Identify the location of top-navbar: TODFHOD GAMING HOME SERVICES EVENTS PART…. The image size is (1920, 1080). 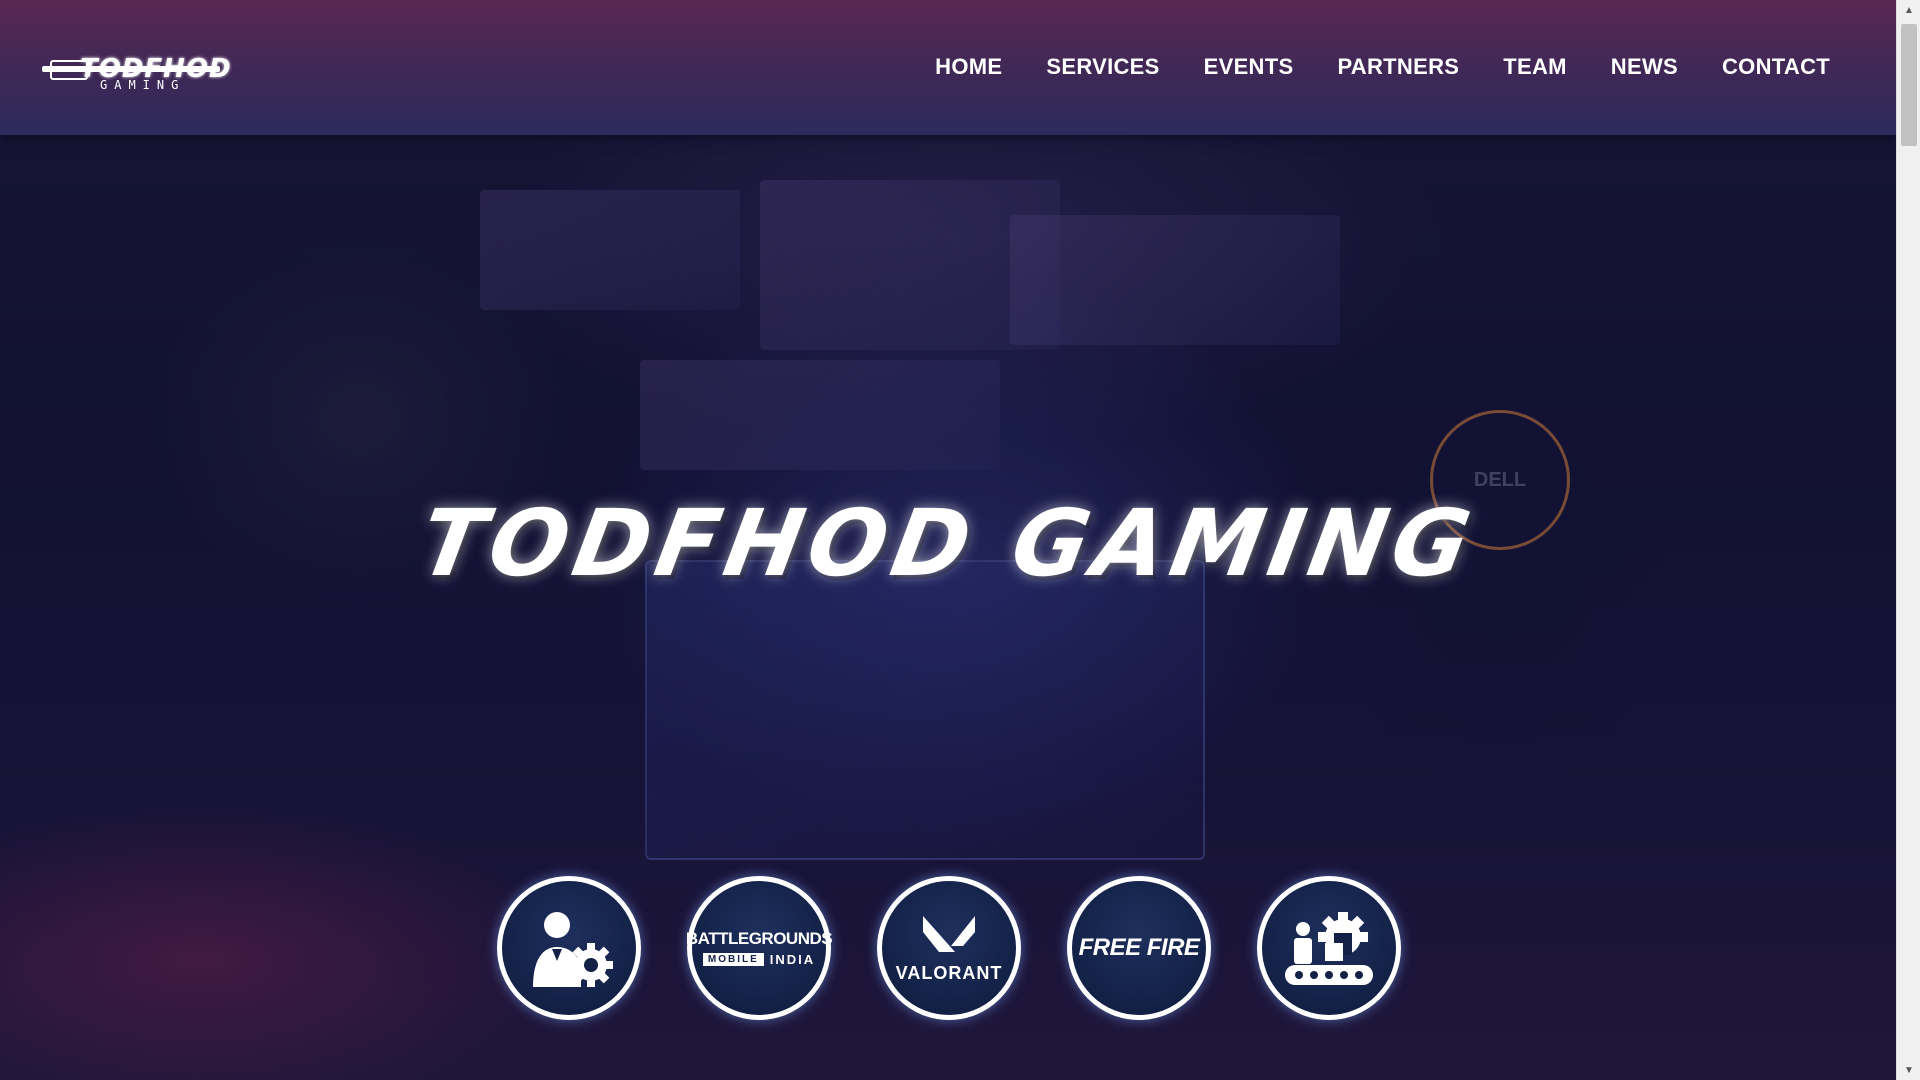
(948, 67).